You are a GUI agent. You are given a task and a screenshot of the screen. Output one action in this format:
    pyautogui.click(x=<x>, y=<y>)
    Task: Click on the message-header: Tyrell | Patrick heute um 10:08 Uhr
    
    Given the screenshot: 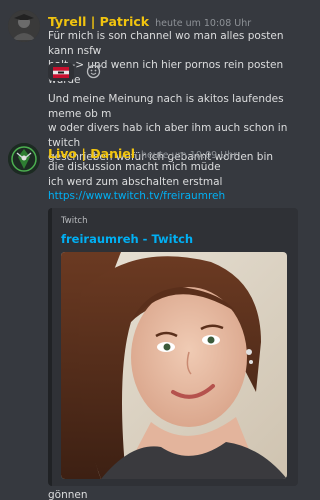 What is the action you would take?
    pyautogui.click(x=149, y=21)
    